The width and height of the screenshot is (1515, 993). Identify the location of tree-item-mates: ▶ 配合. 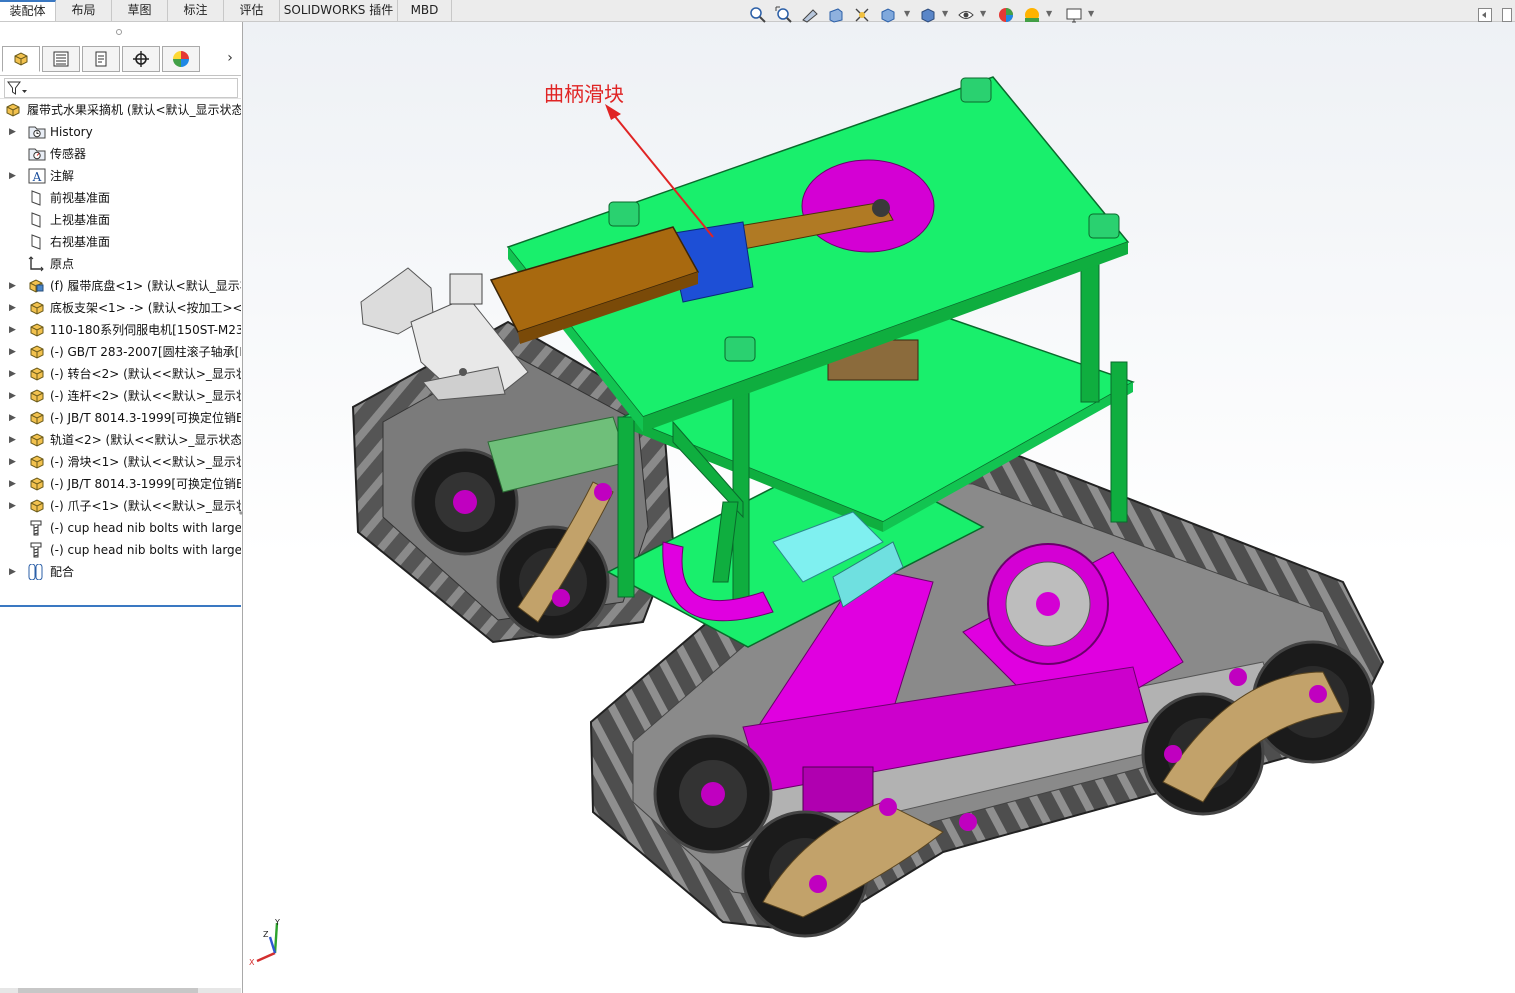
(120, 572).